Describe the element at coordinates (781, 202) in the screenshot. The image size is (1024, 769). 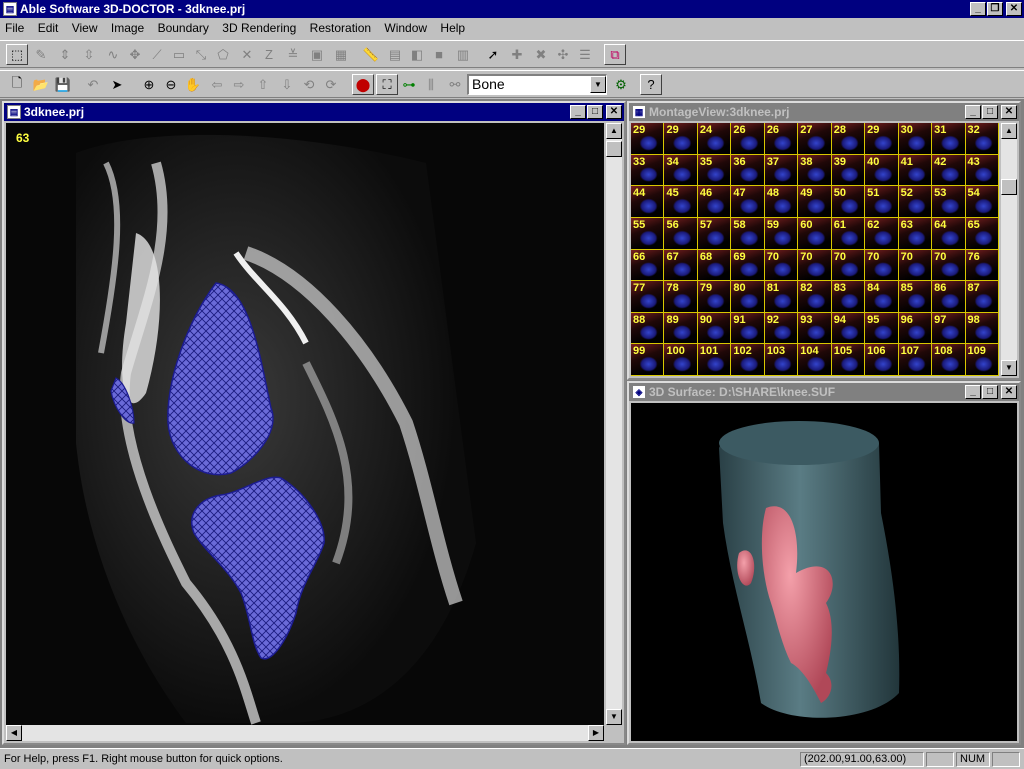
I see `montage-slice-cell: 48` at that location.